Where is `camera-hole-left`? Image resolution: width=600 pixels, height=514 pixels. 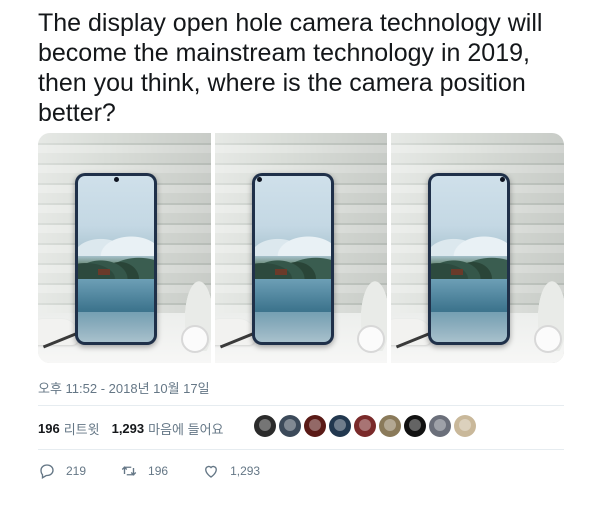 camera-hole-left is located at coordinates (259, 179).